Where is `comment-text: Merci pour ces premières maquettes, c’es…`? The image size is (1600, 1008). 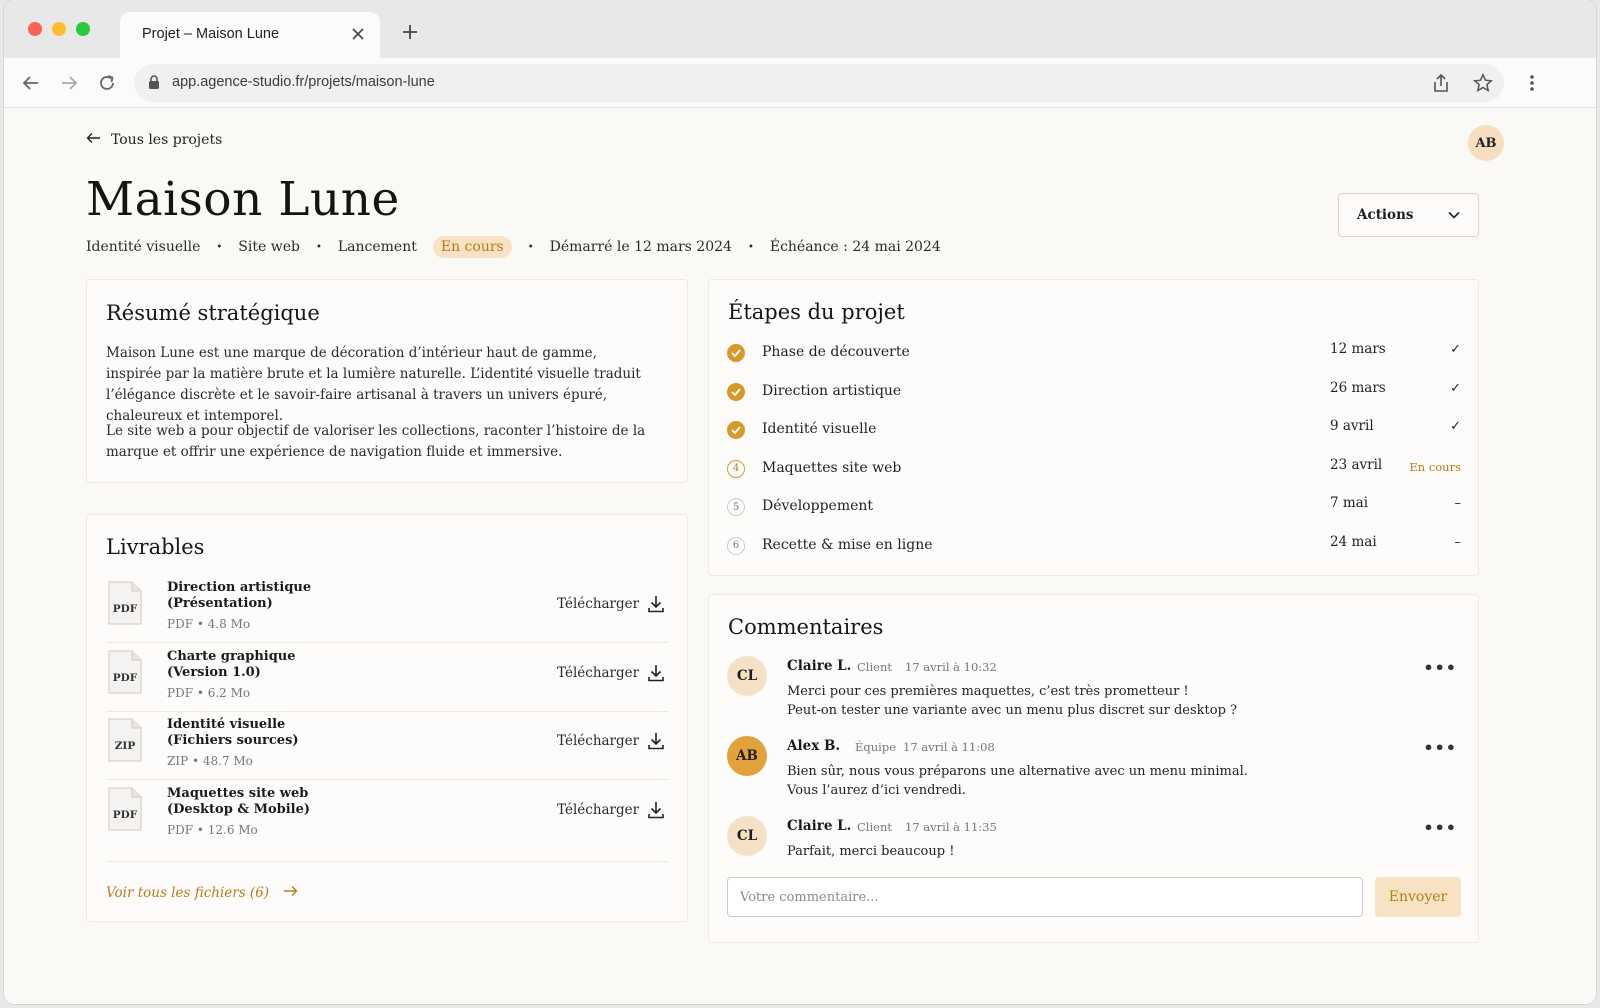 comment-text: Merci pour ces premières maquettes, c’es… is located at coordinates (1012, 701).